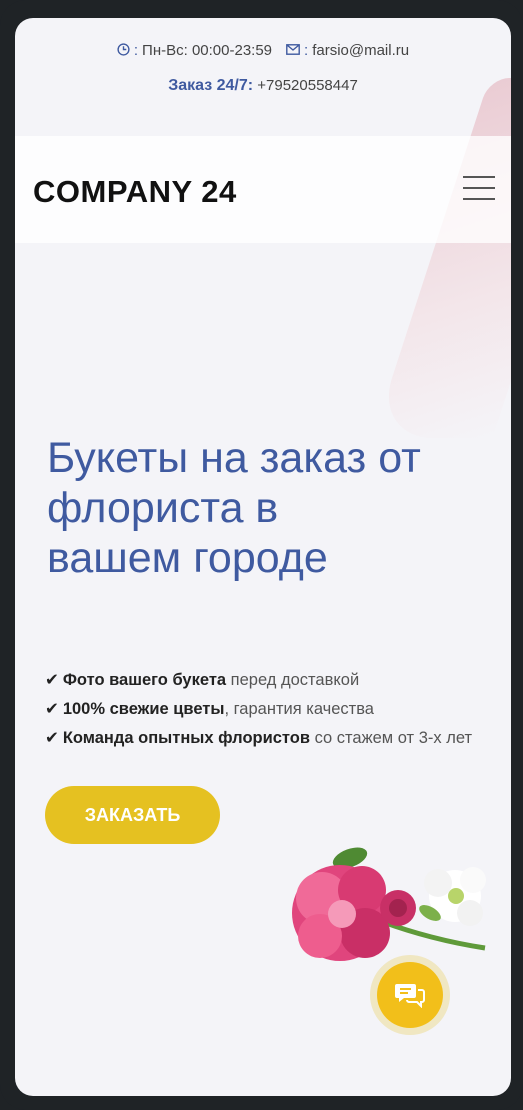 Image resolution: width=523 pixels, height=1110 pixels. I want to click on hours-text: Пн-Вс: 00:00-23:59, so click(207, 50).